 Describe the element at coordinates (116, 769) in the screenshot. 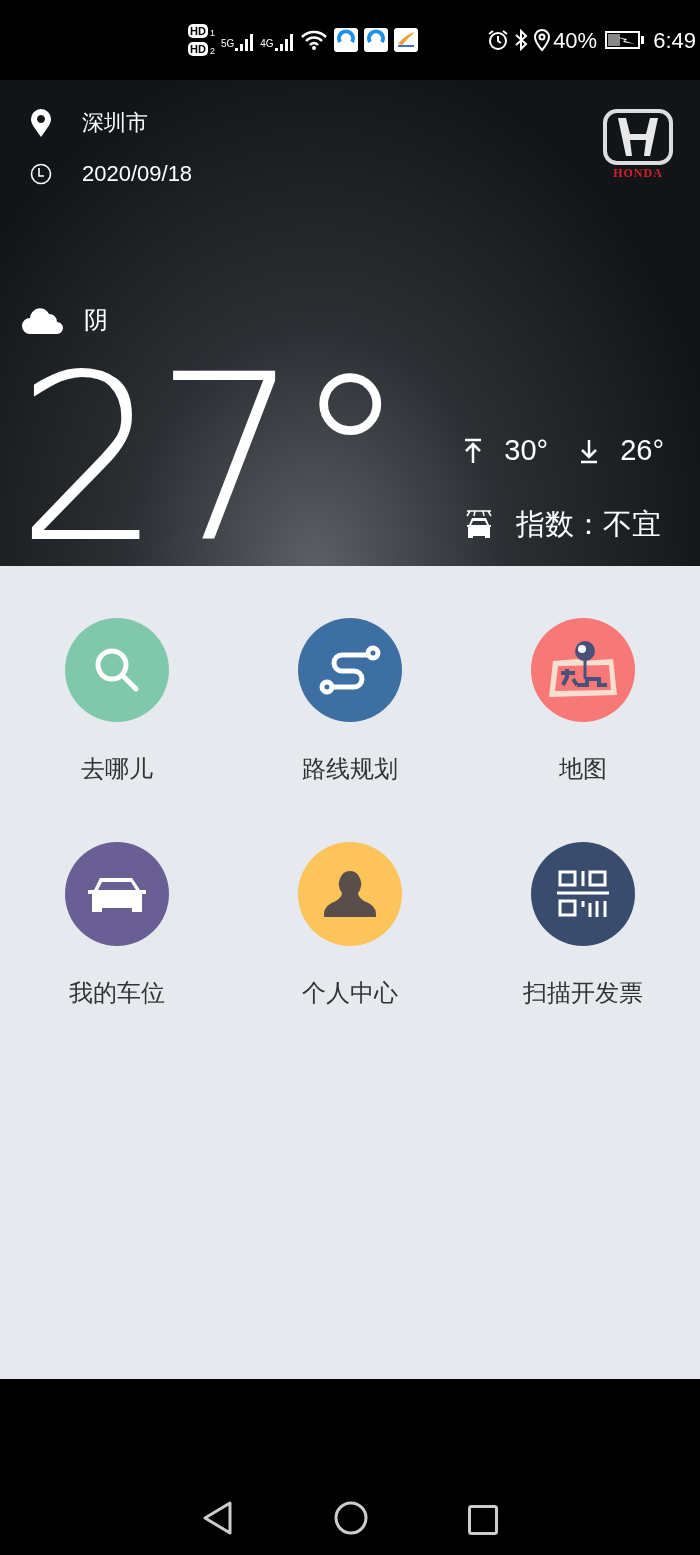

I see `feature-label: 去哪儿` at that location.